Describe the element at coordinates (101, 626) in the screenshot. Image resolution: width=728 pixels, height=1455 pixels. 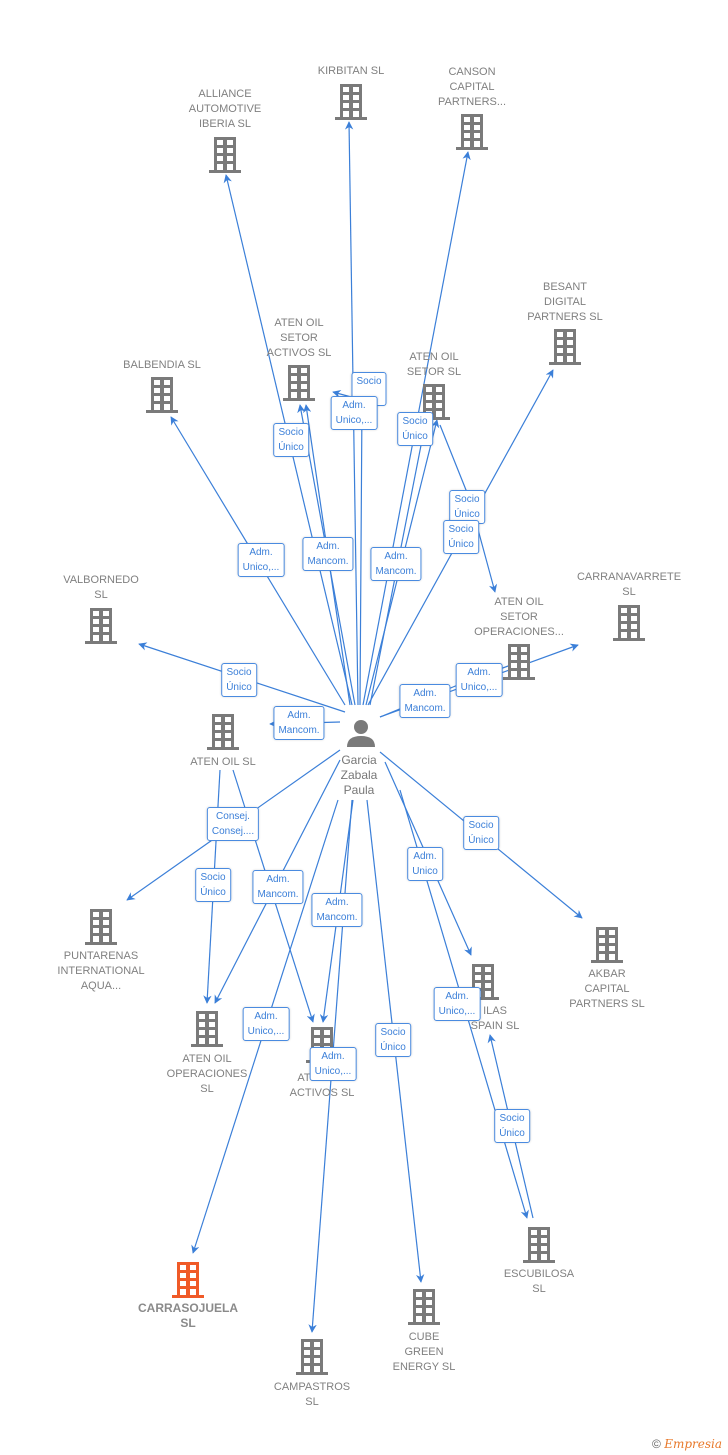
I see `company-valbornedo-building-icon` at that location.